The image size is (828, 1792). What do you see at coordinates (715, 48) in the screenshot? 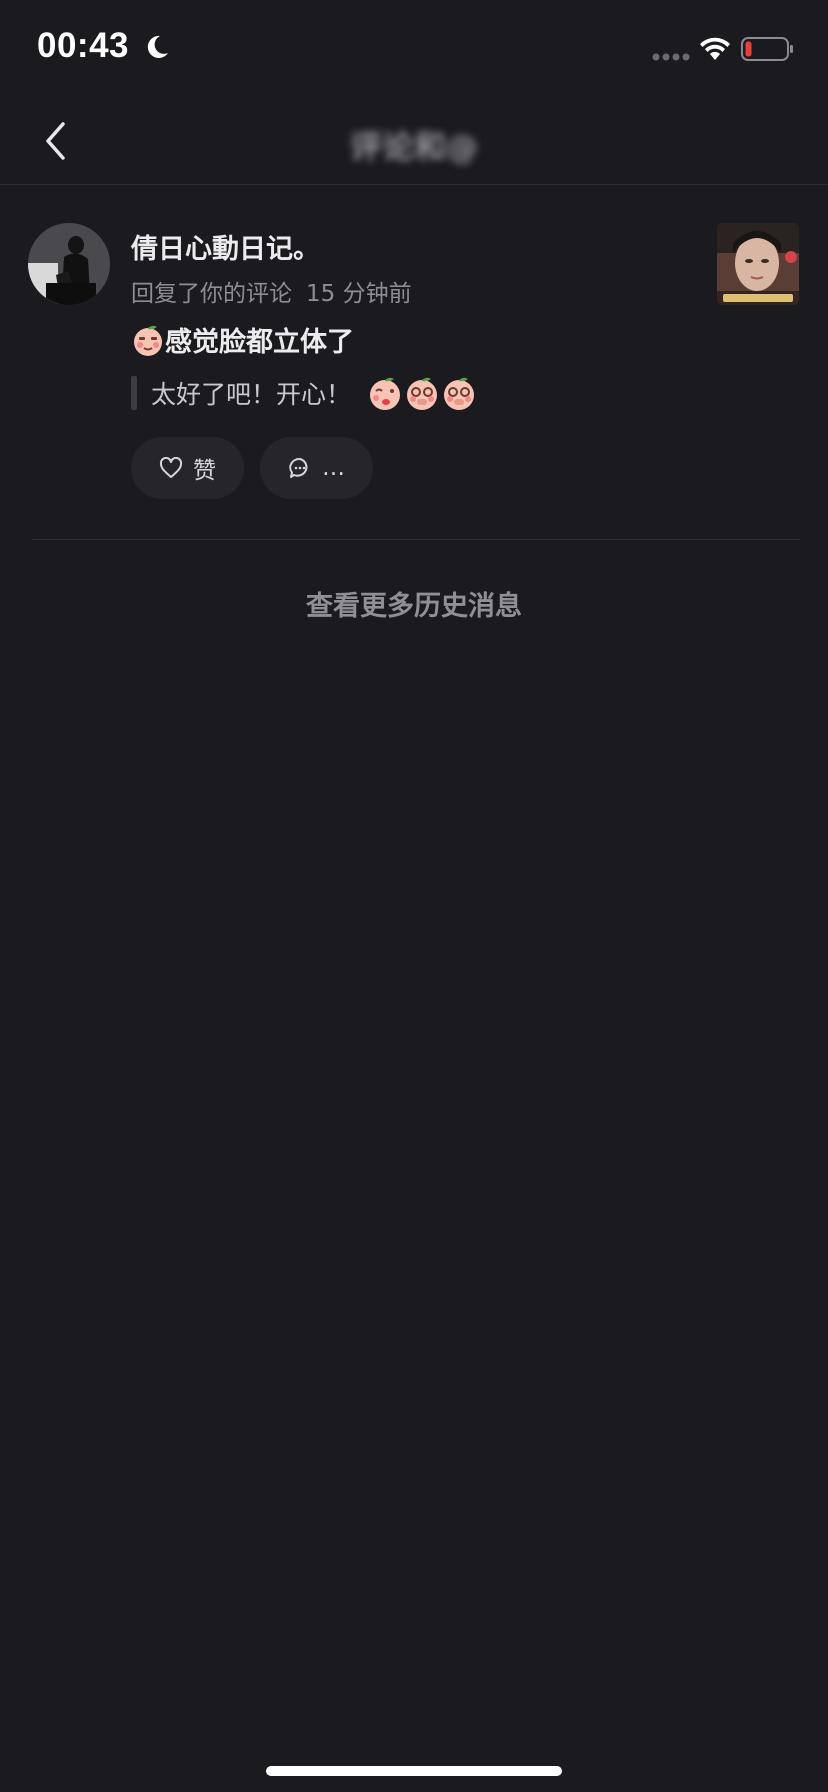
I see `wifi-icon` at bounding box center [715, 48].